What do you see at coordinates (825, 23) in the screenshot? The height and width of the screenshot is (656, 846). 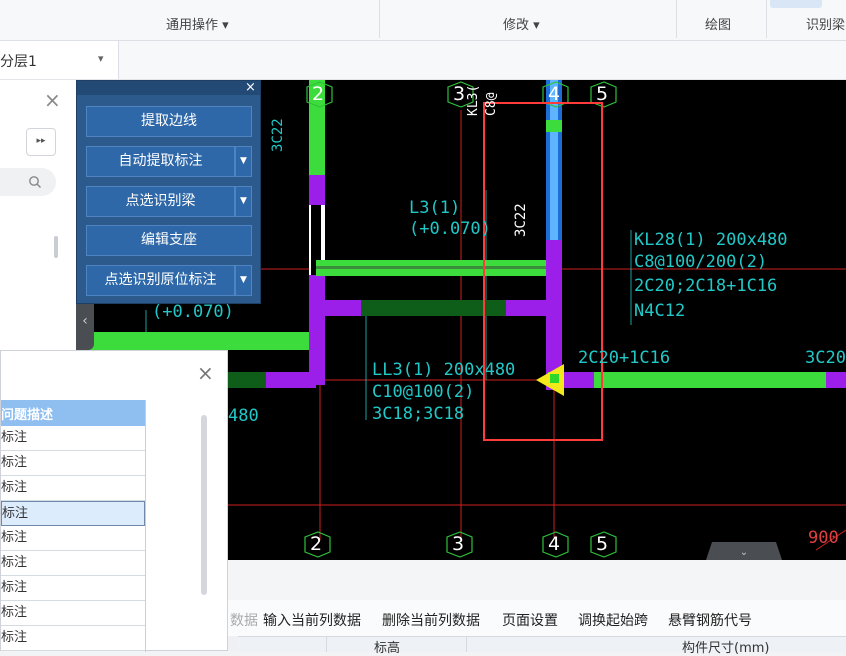 I see `group-identify-beam: 识别梁` at bounding box center [825, 23].